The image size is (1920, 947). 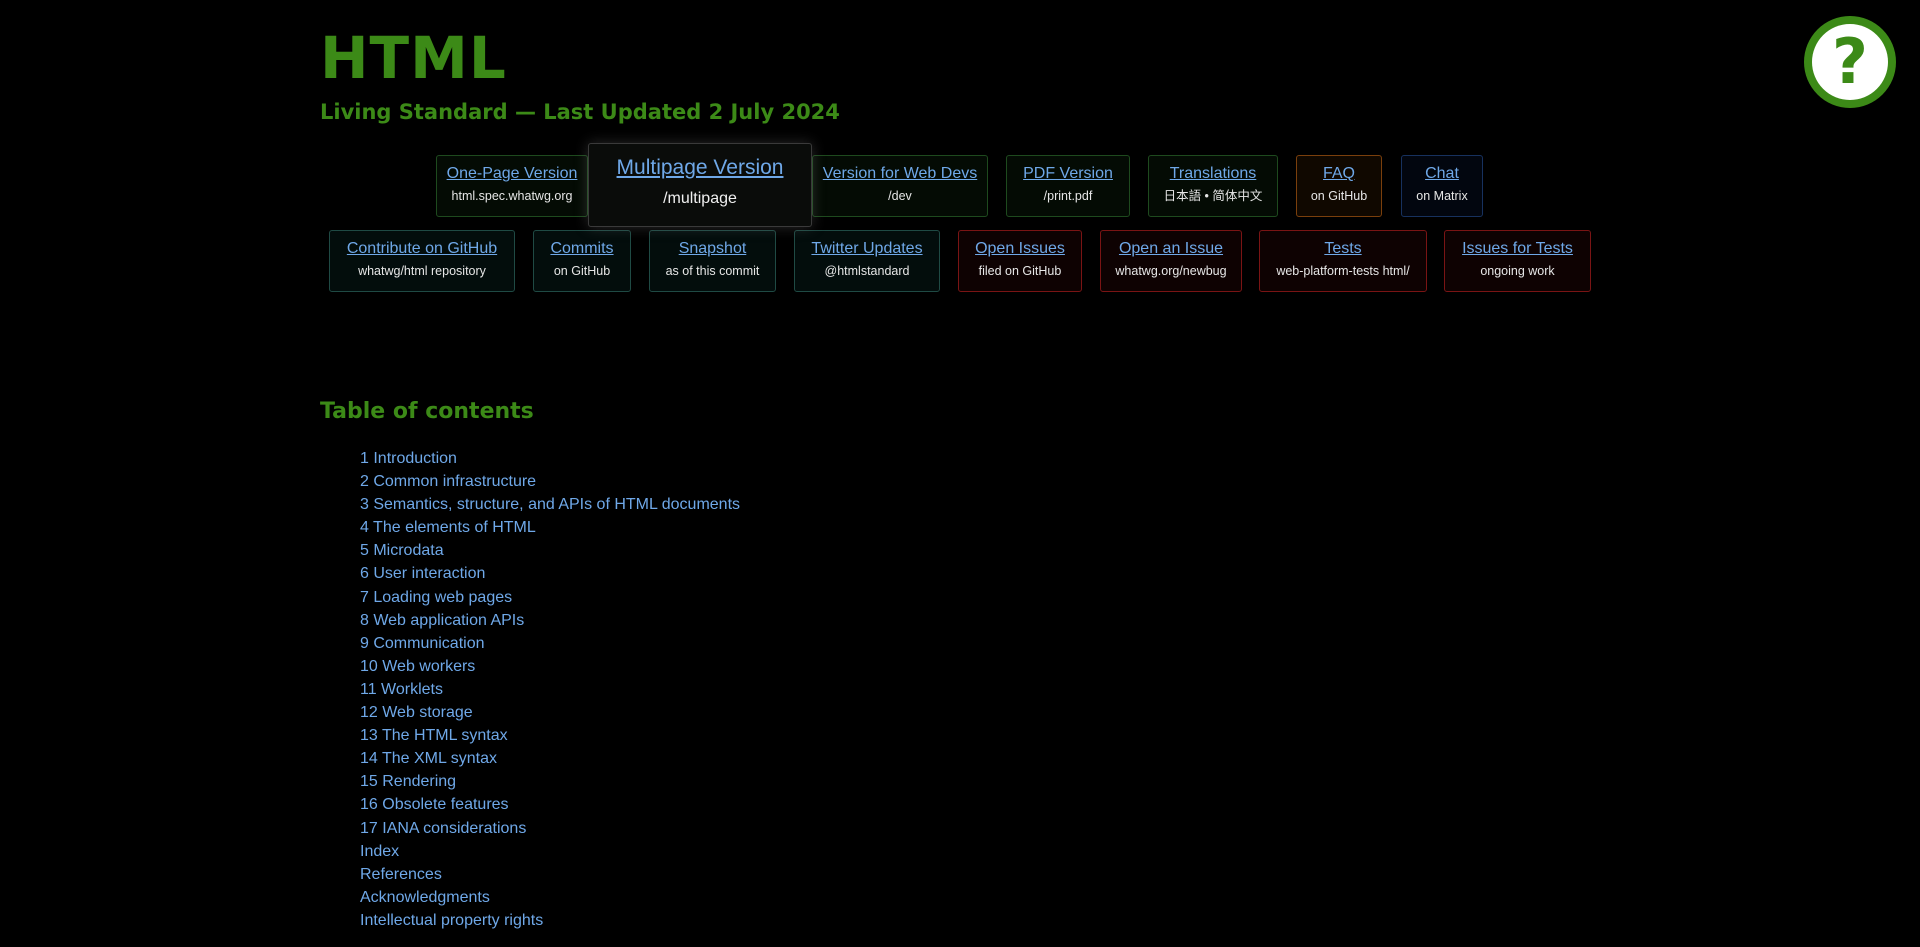 What do you see at coordinates (550, 781) in the screenshot?
I see `toc-item: 15 Rendering` at bounding box center [550, 781].